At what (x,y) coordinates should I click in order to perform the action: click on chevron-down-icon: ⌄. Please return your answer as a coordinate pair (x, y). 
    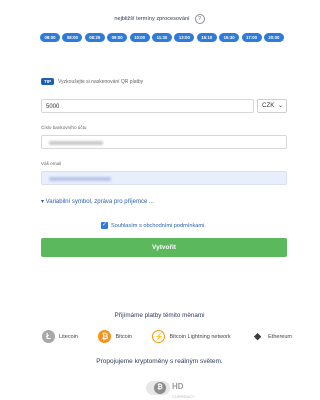
    Looking at the image, I should click on (280, 106).